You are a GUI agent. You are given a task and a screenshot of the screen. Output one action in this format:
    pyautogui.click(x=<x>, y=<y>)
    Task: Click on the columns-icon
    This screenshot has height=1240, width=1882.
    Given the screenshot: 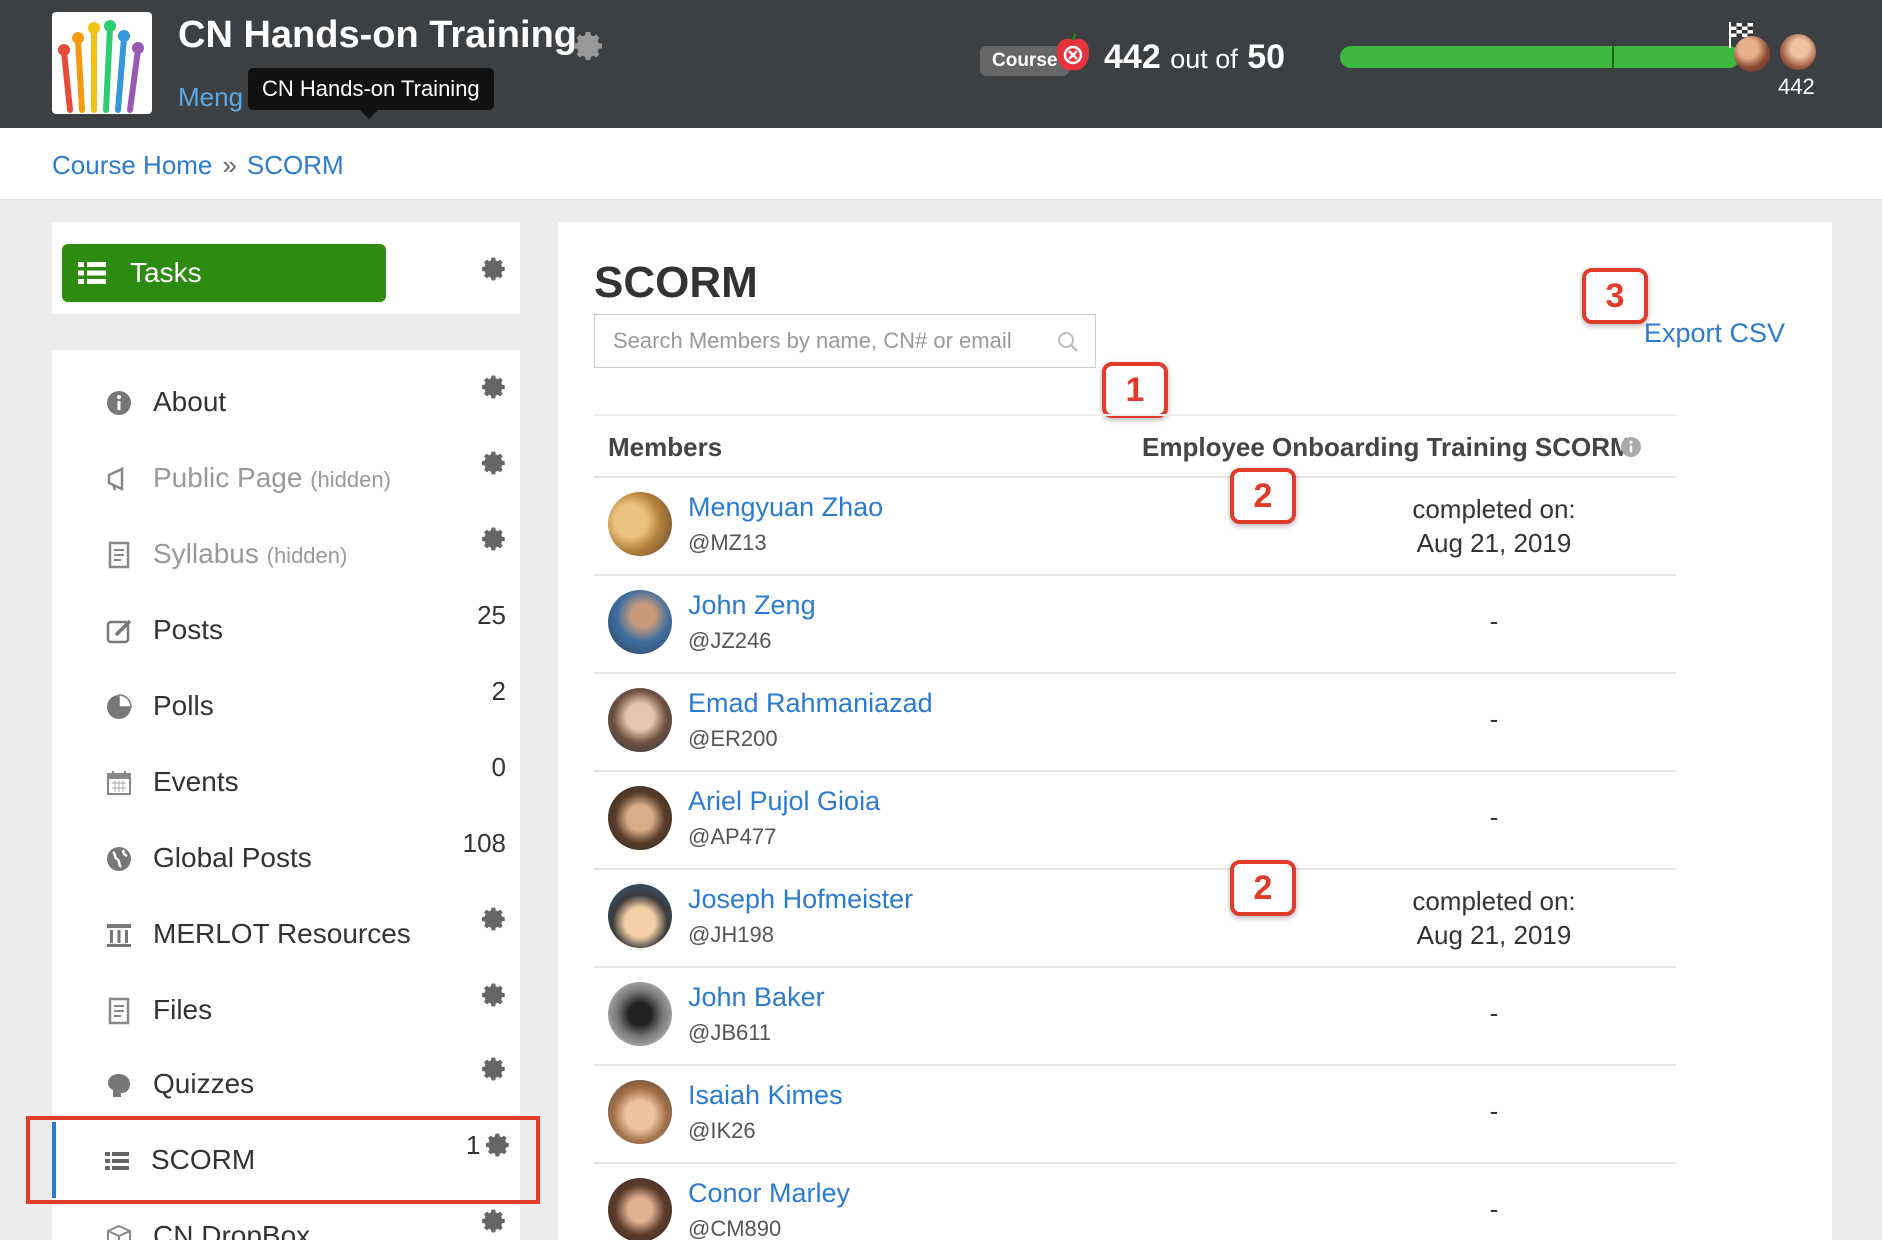 What is the action you would take?
    pyautogui.click(x=119, y=935)
    